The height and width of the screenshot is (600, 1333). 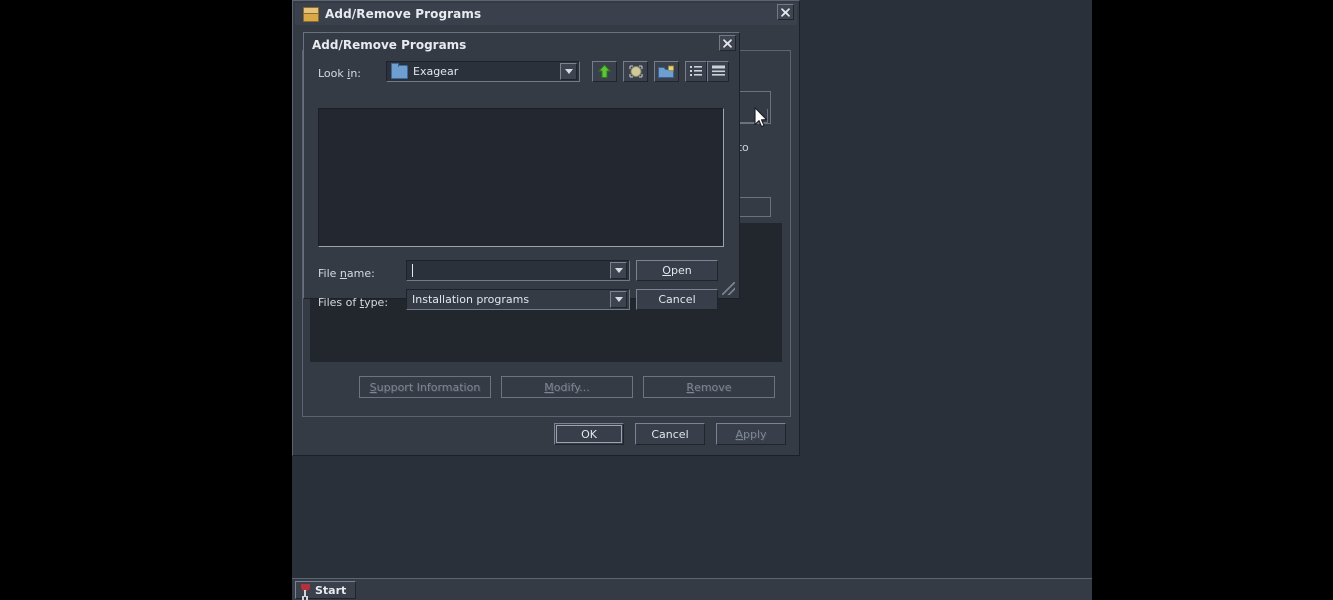 What do you see at coordinates (751, 434) in the screenshot?
I see `apply-button: Apply` at bounding box center [751, 434].